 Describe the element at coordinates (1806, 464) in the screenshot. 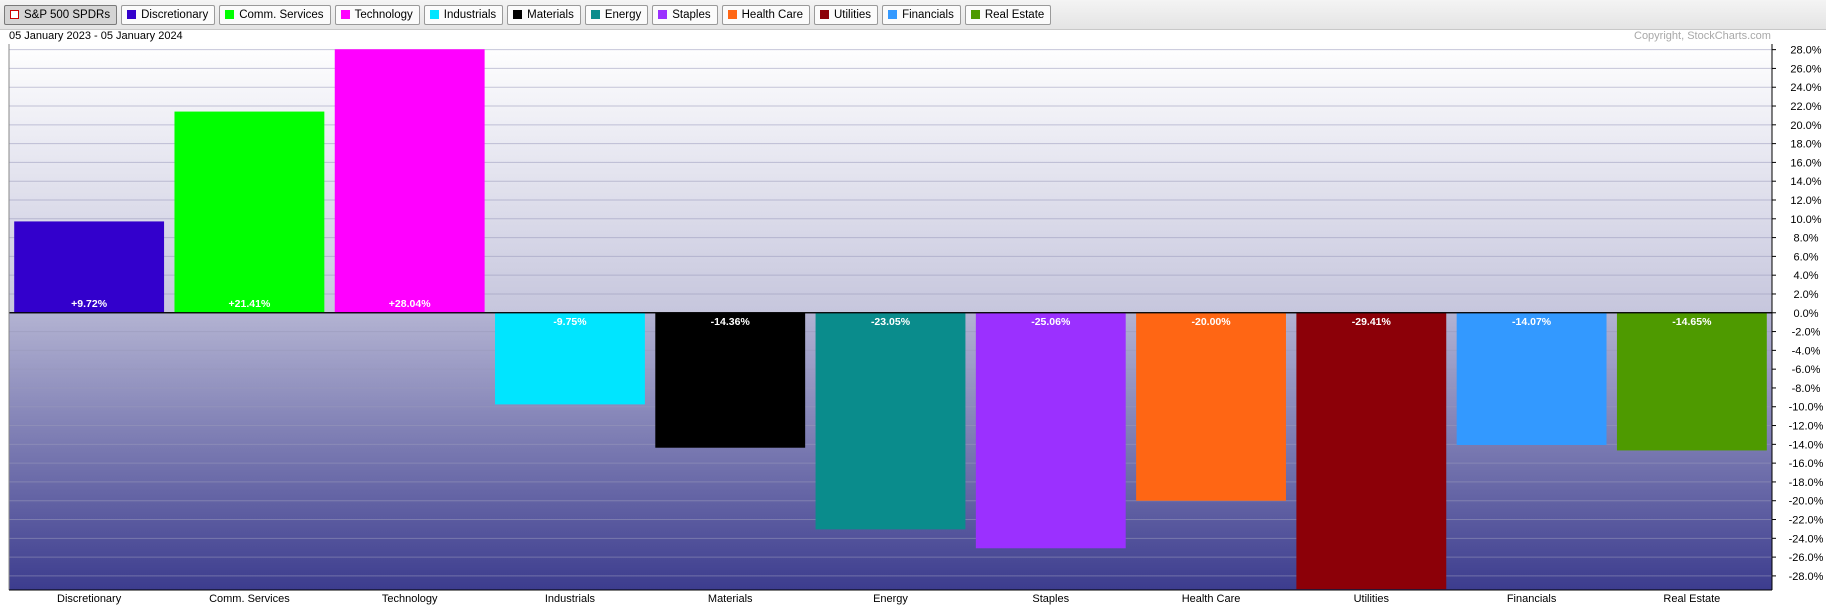

I see `y-tick-label: -16.0%` at that location.